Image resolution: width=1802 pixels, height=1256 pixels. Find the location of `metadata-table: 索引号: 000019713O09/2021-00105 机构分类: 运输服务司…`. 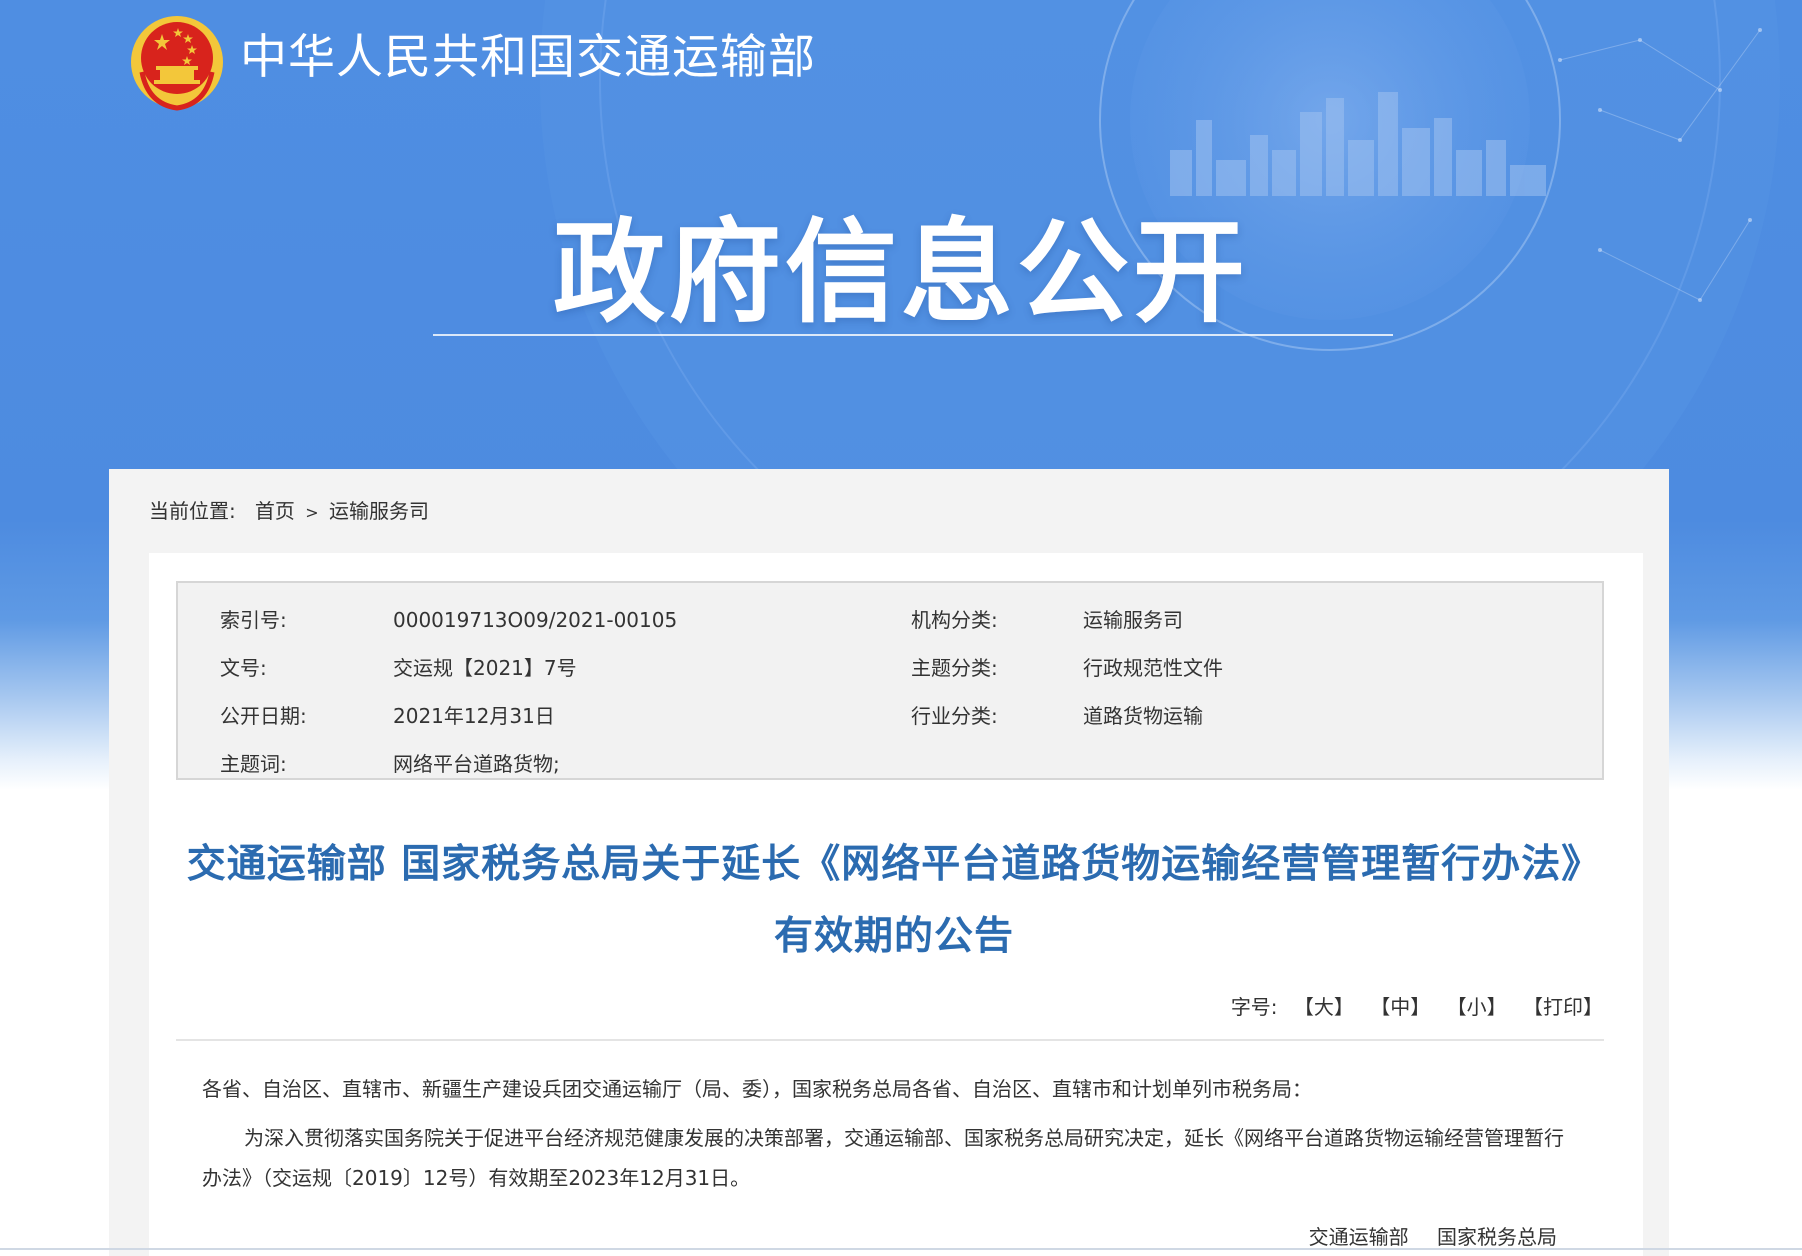

metadata-table: 索引号: 000019713O09/2021-00105 机构分类: 运输服务司… is located at coordinates (890, 680).